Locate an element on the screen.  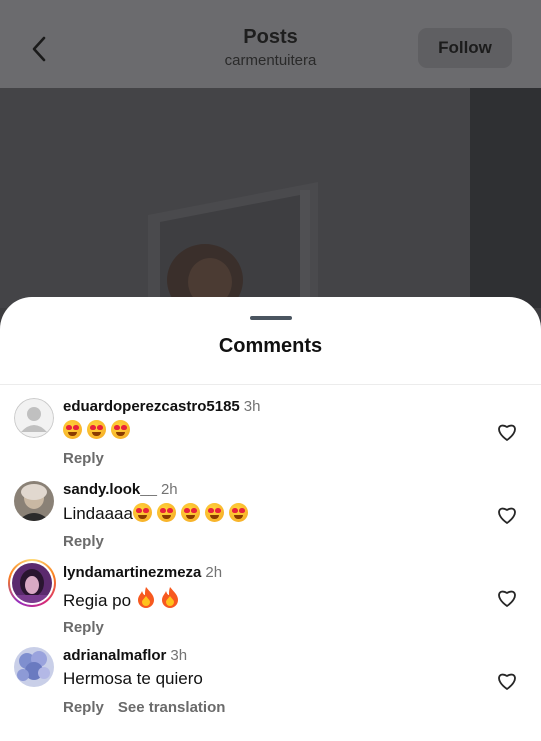
comment-item: sandy.look__ 2h Lindaaaa Reply is located at coordinates (270, 522).